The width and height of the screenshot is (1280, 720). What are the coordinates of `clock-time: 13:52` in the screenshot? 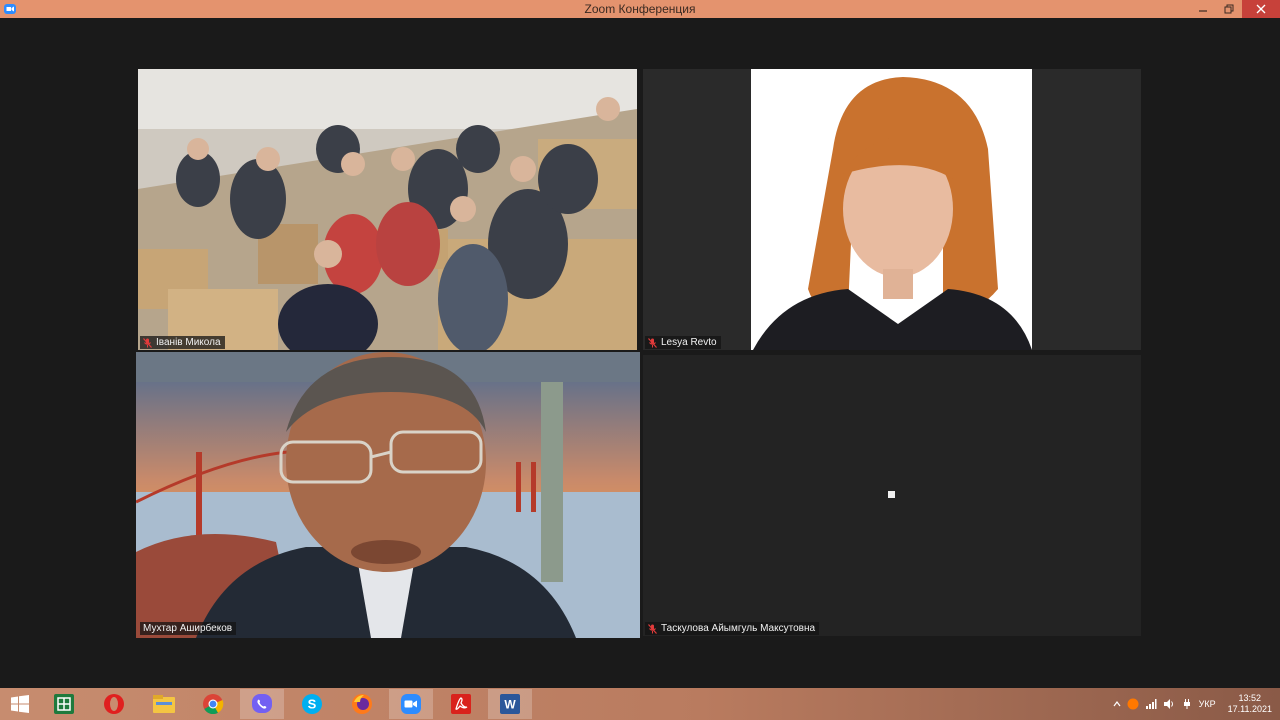 It's located at (1250, 698).